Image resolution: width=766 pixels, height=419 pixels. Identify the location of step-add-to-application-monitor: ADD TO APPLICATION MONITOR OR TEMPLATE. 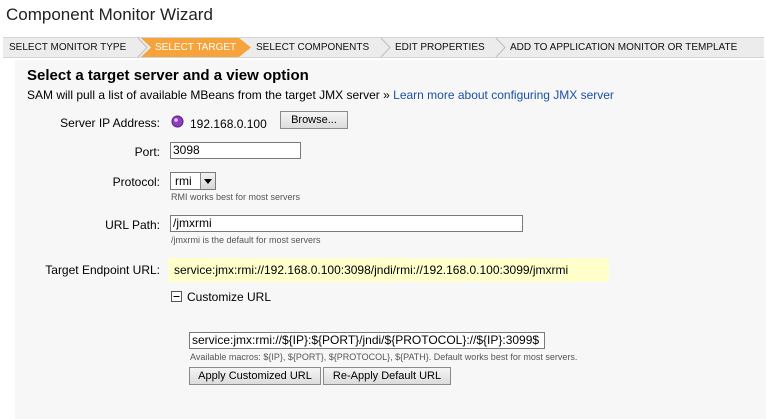
(623, 47).